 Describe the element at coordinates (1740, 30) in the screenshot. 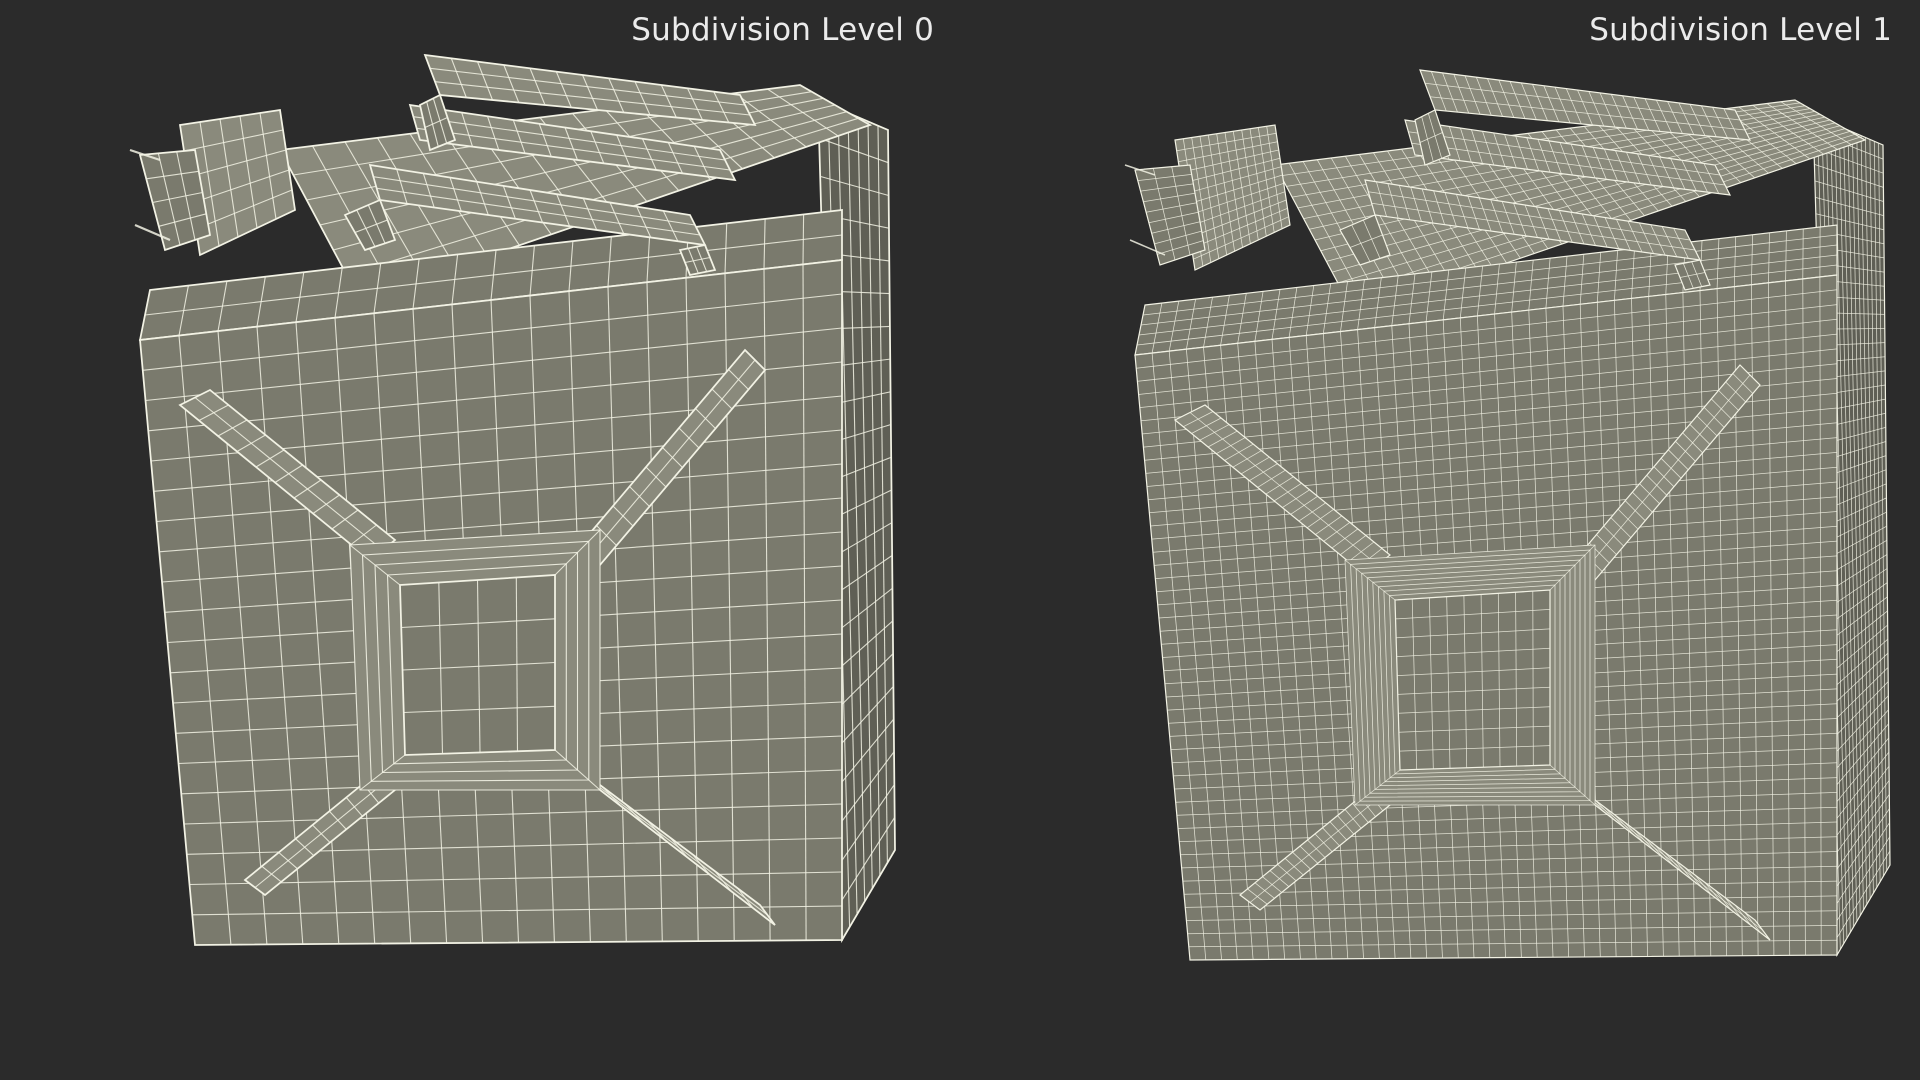

I see `viewport-label: Subdivision Level 1` at that location.